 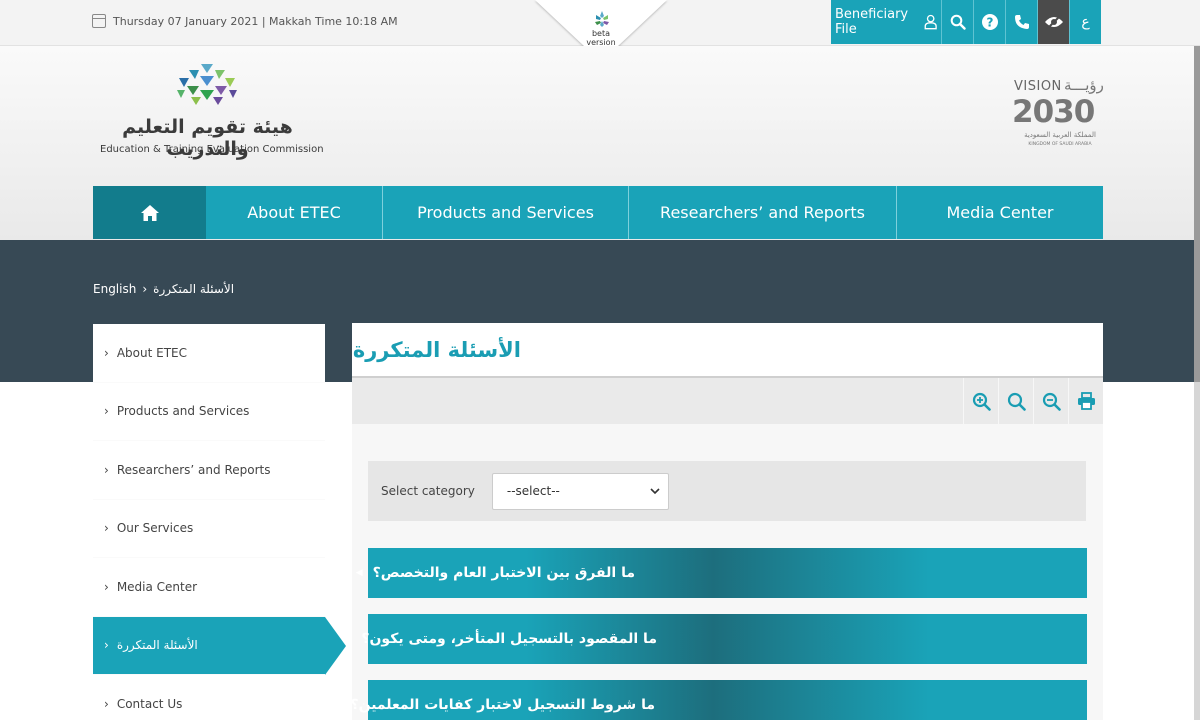 I want to click on sidebar-item-label: Our Services, so click(x=155, y=528).